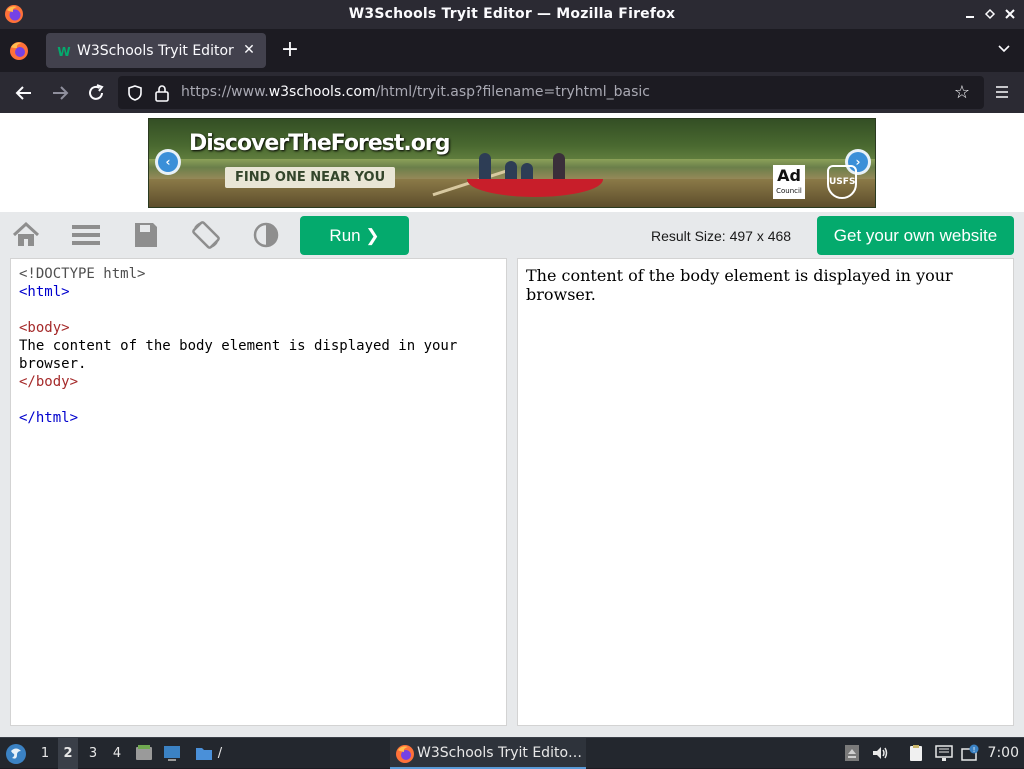 This screenshot has width=1024, height=769. Describe the element at coordinates (146, 235) in the screenshot. I see `save-icon` at that location.